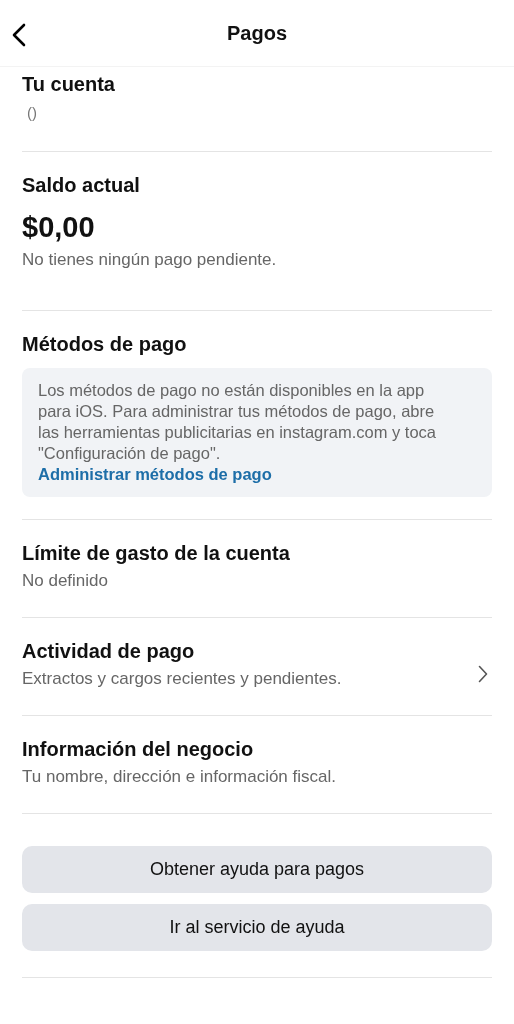  I want to click on account-value: (), so click(32, 112).